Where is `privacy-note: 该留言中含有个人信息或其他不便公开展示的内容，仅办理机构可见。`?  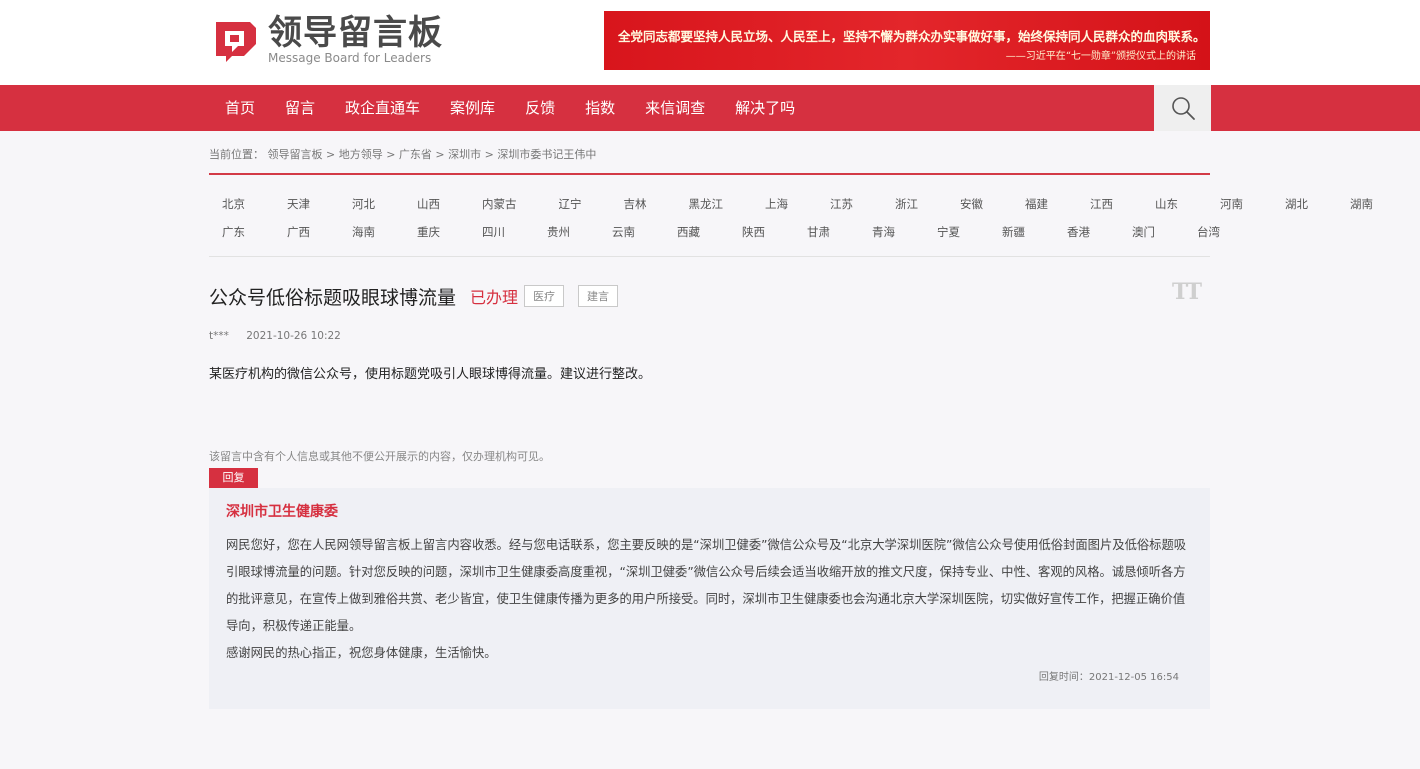
privacy-note: 该留言中含有个人信息或其他不便公开展示的内容，仅办理机构可见。 is located at coordinates (379, 456).